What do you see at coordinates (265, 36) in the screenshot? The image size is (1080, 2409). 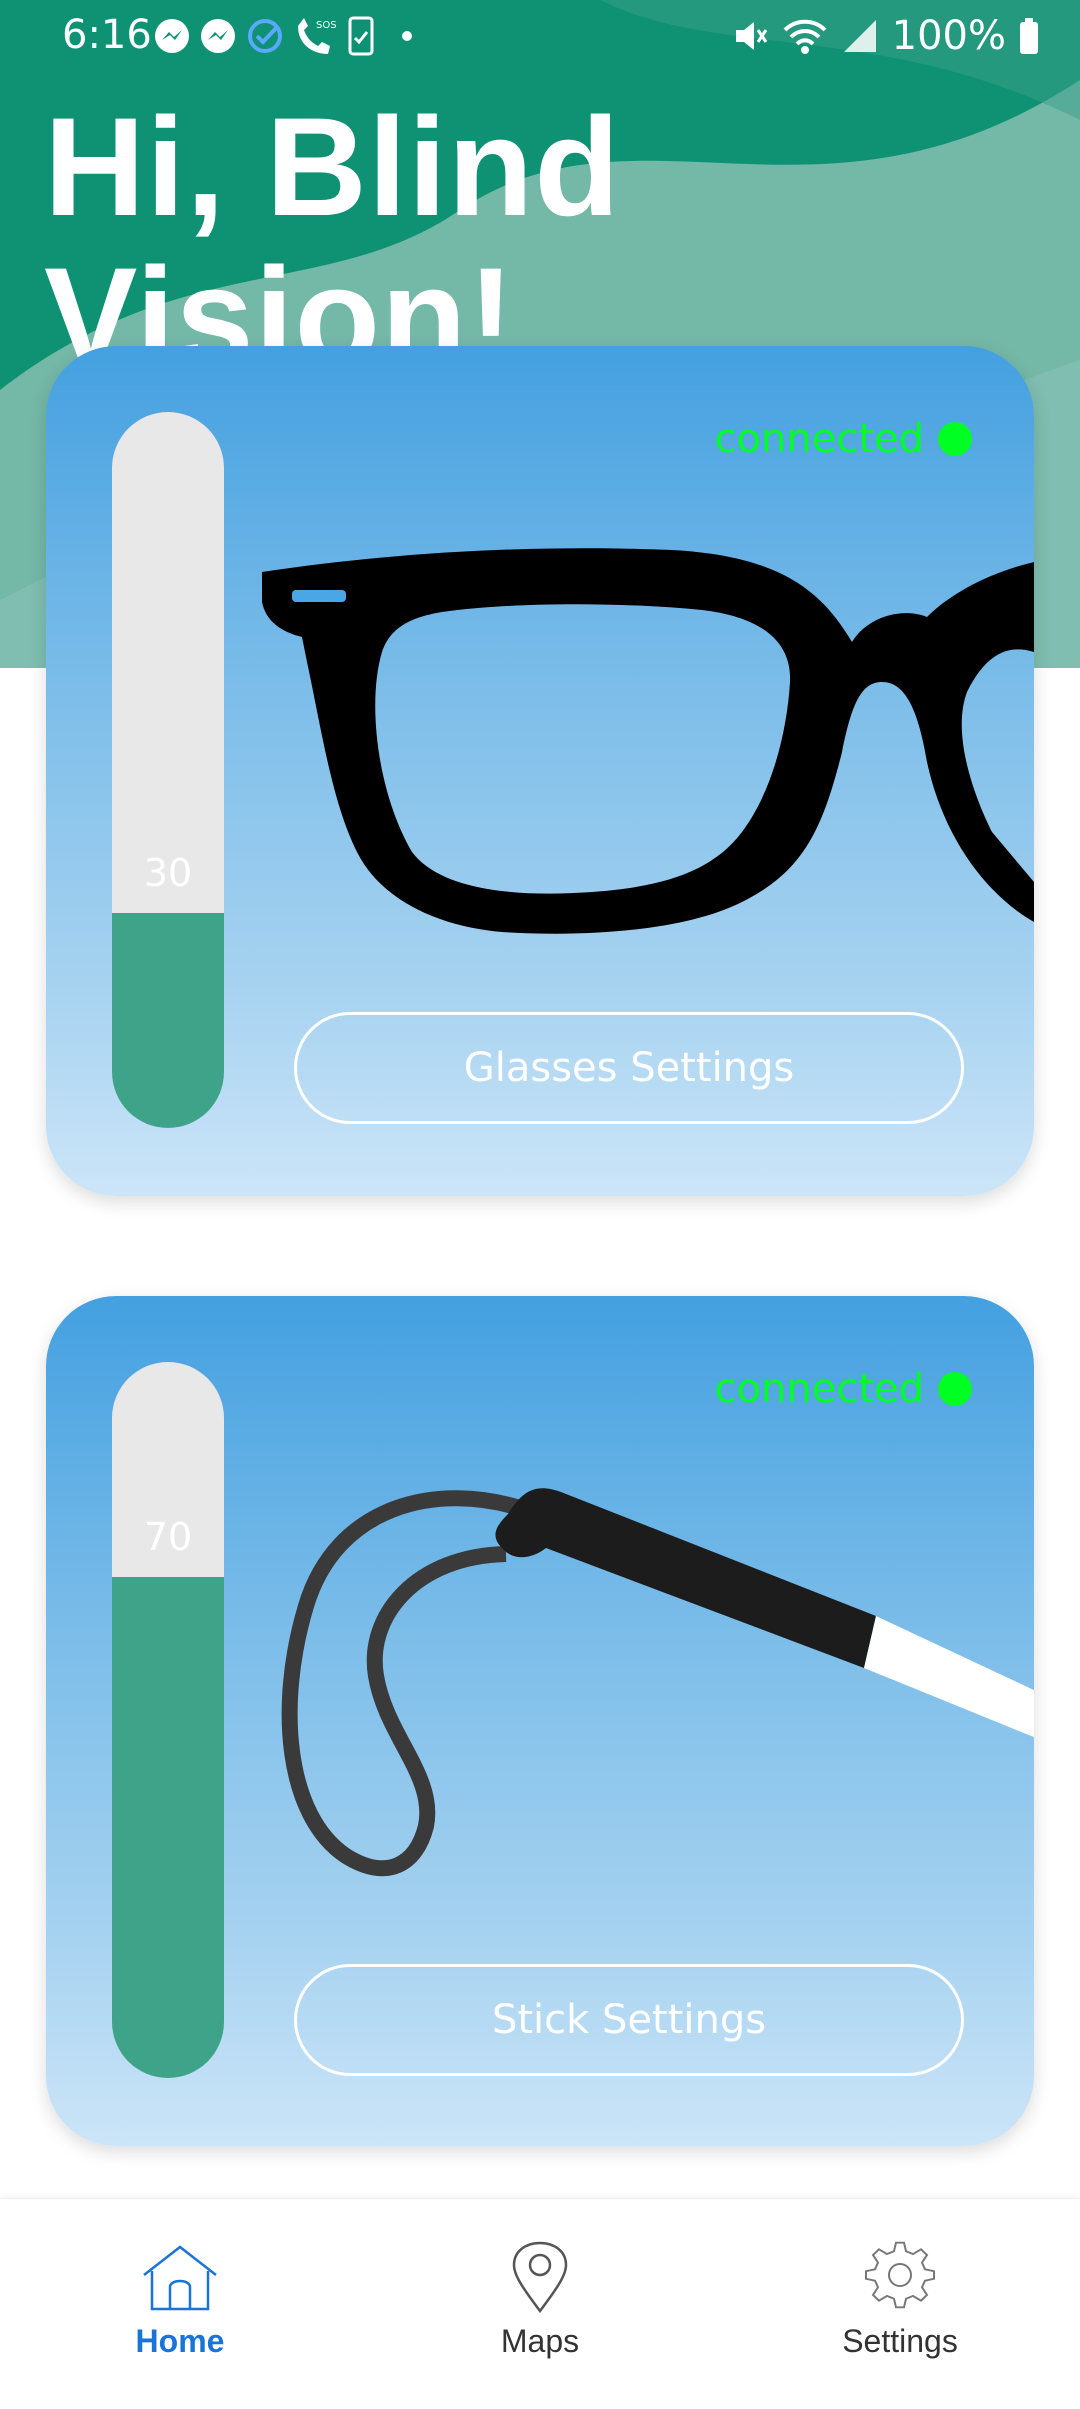 I see `check-circle-icon` at bounding box center [265, 36].